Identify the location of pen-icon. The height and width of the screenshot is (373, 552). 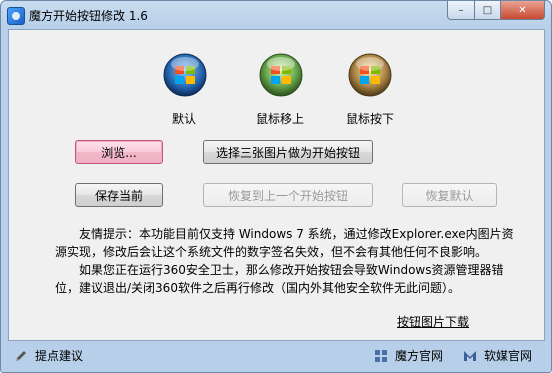
(21, 356).